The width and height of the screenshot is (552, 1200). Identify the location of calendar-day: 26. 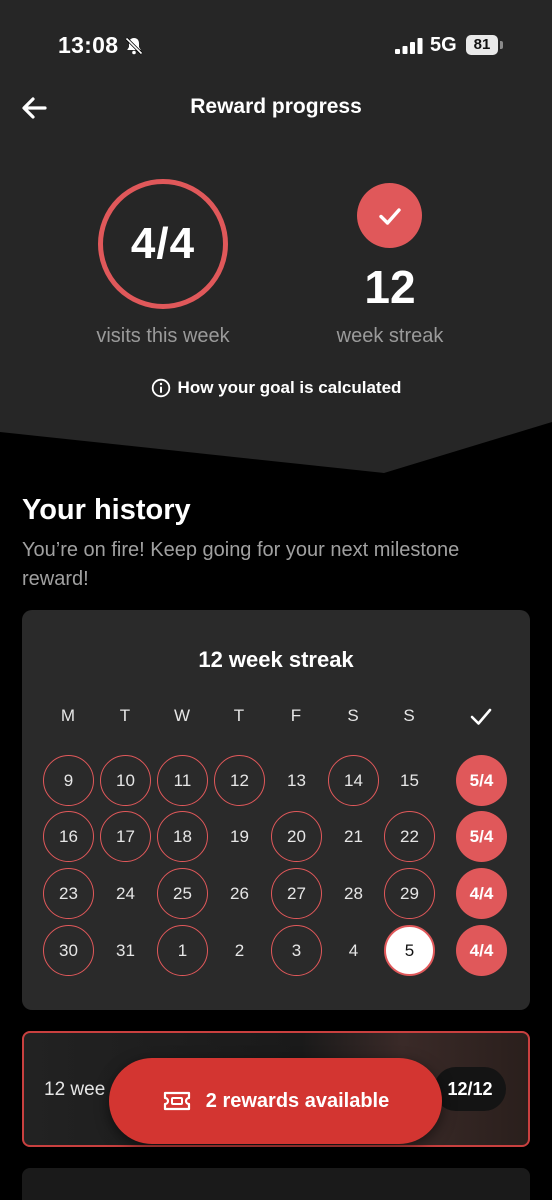
(239, 893).